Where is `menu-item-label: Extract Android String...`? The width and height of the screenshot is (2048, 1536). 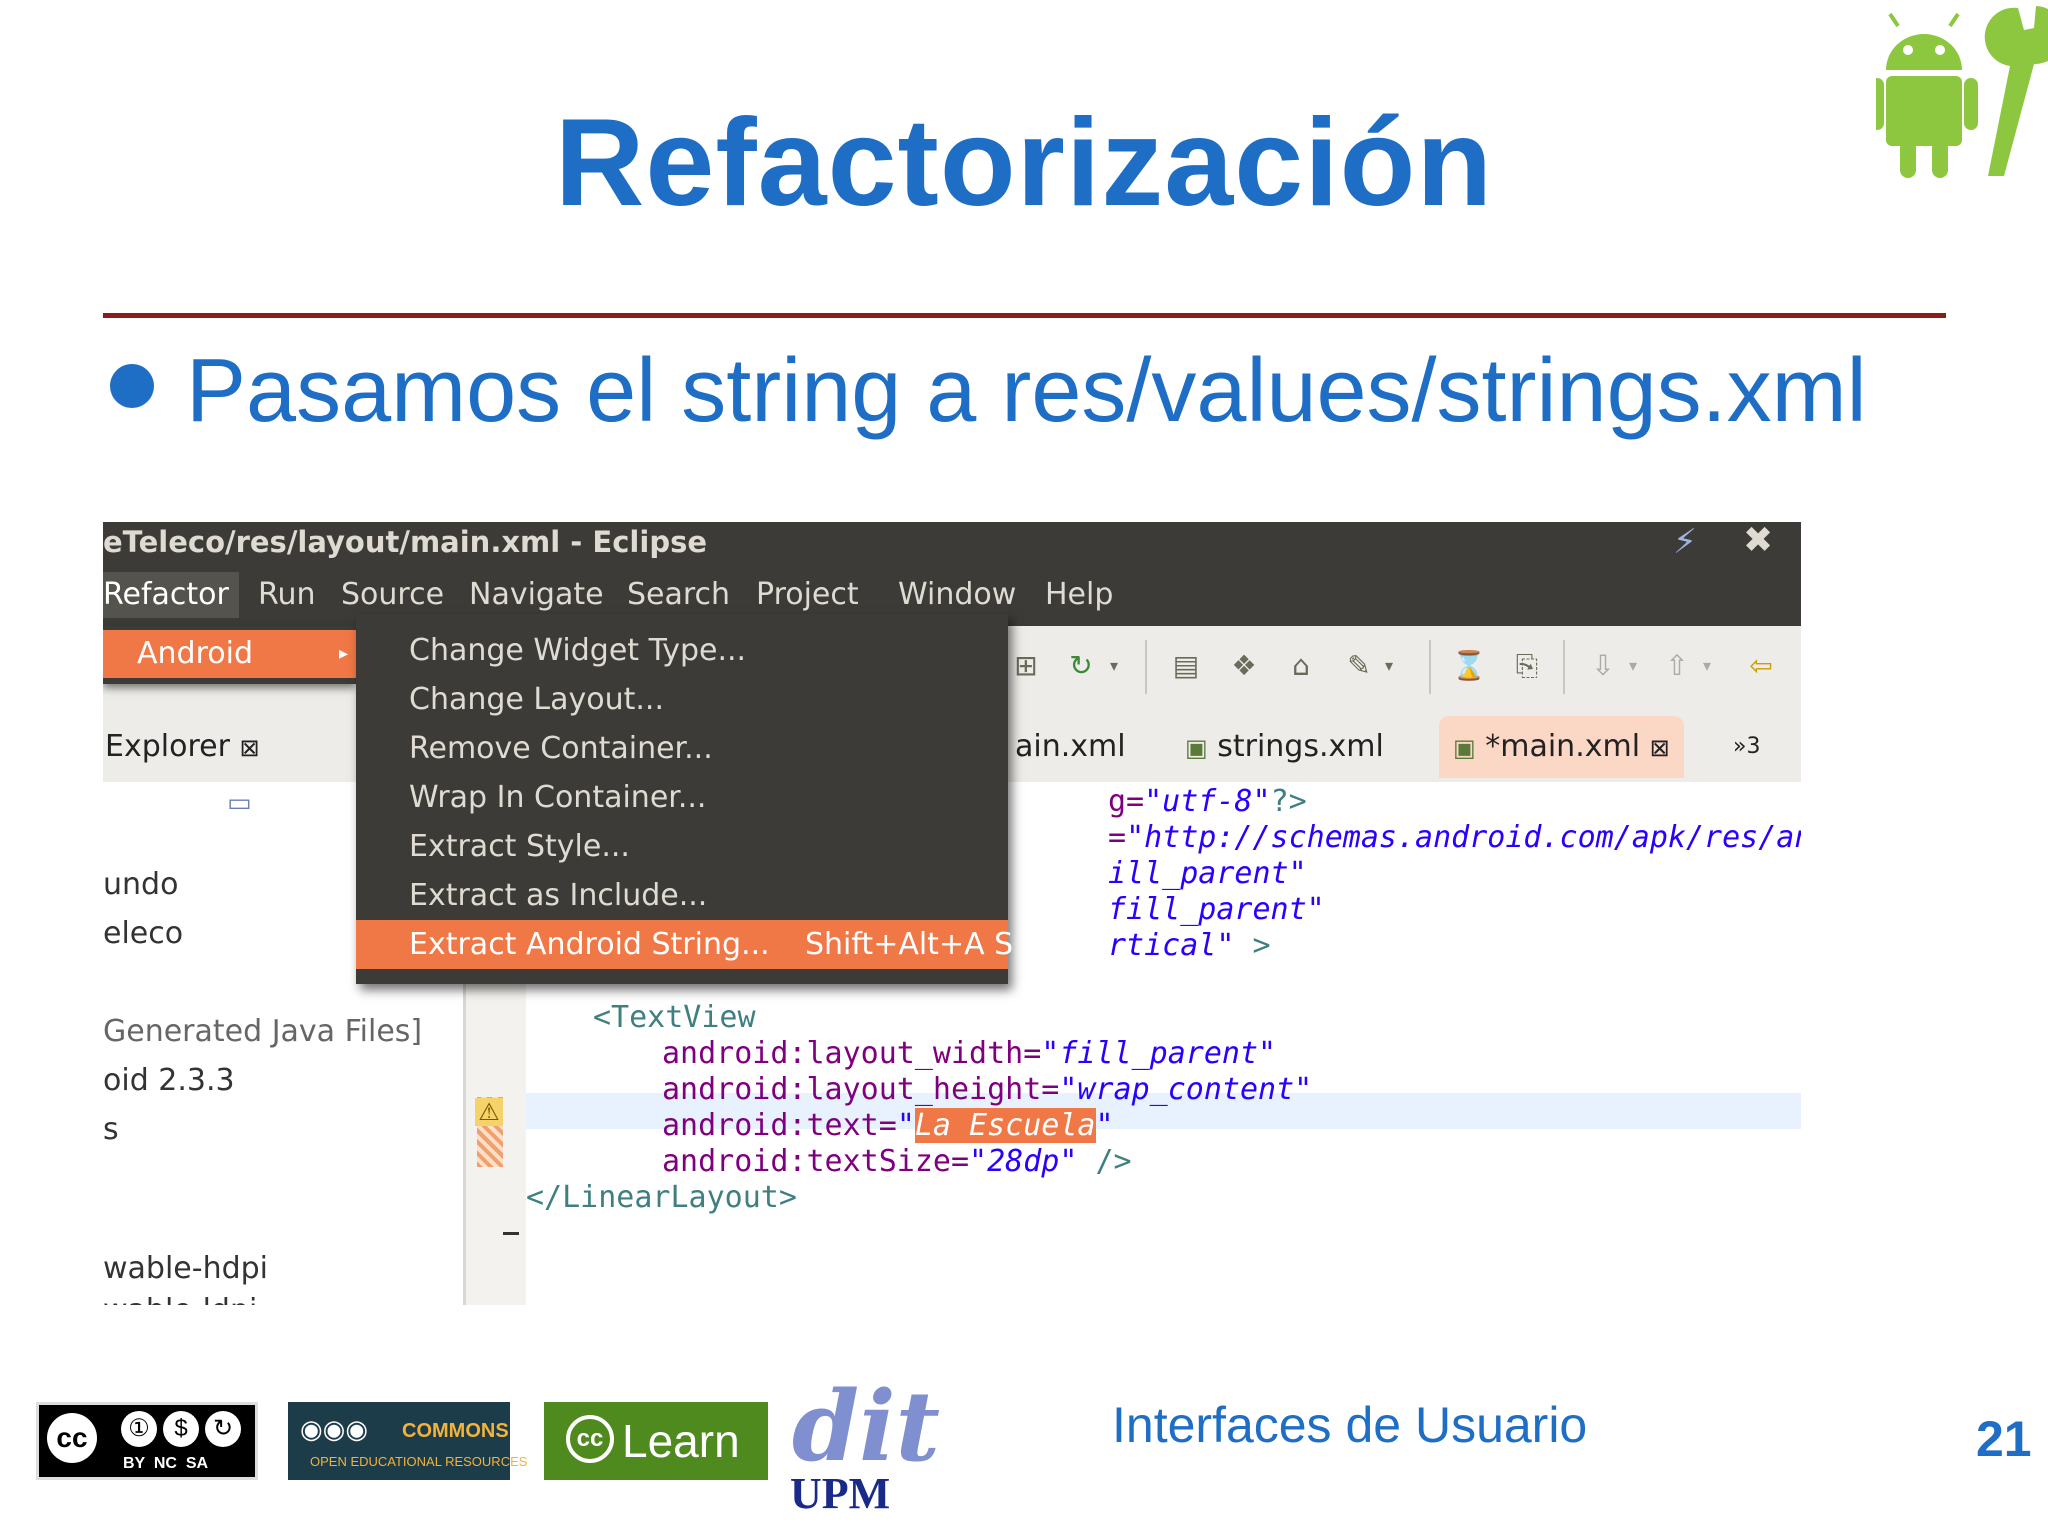 menu-item-label: Extract Android String... is located at coordinates (589, 944).